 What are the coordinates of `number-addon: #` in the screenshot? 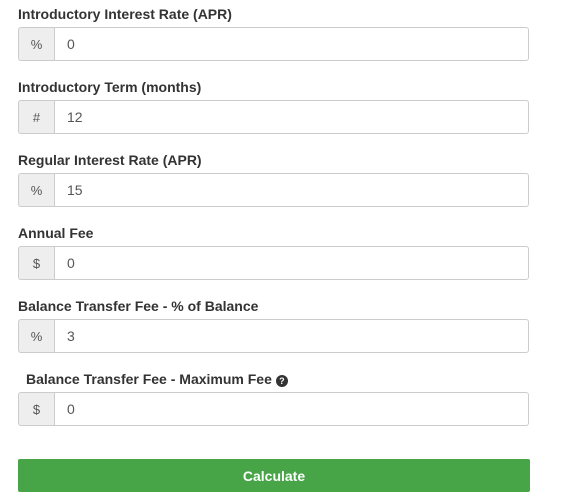 It's located at (36, 117).